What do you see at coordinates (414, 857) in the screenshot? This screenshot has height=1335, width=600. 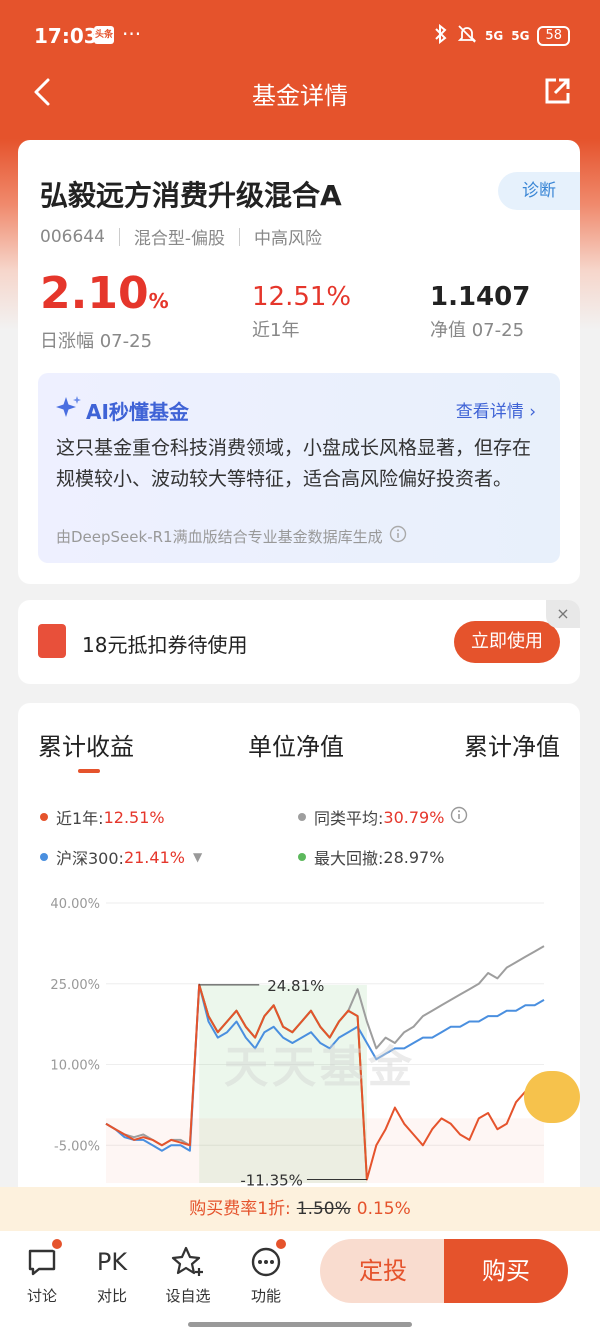 I see `legend-value: 28.97%` at bounding box center [414, 857].